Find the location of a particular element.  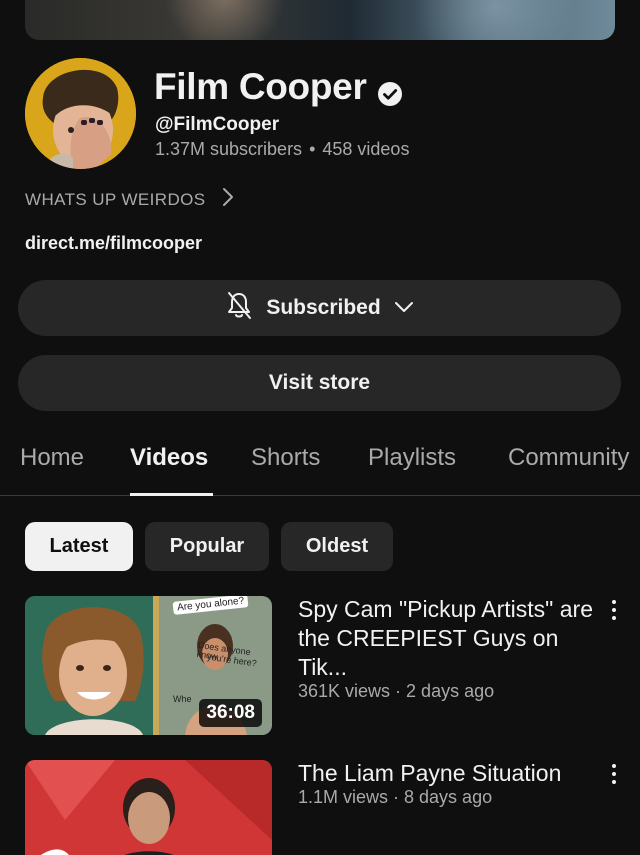

verified-check-icon is located at coordinates (390, 90).